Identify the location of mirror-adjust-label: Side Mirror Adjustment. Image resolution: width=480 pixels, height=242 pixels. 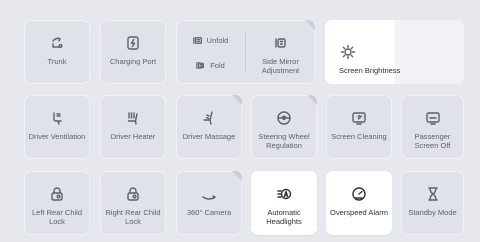
(280, 66).